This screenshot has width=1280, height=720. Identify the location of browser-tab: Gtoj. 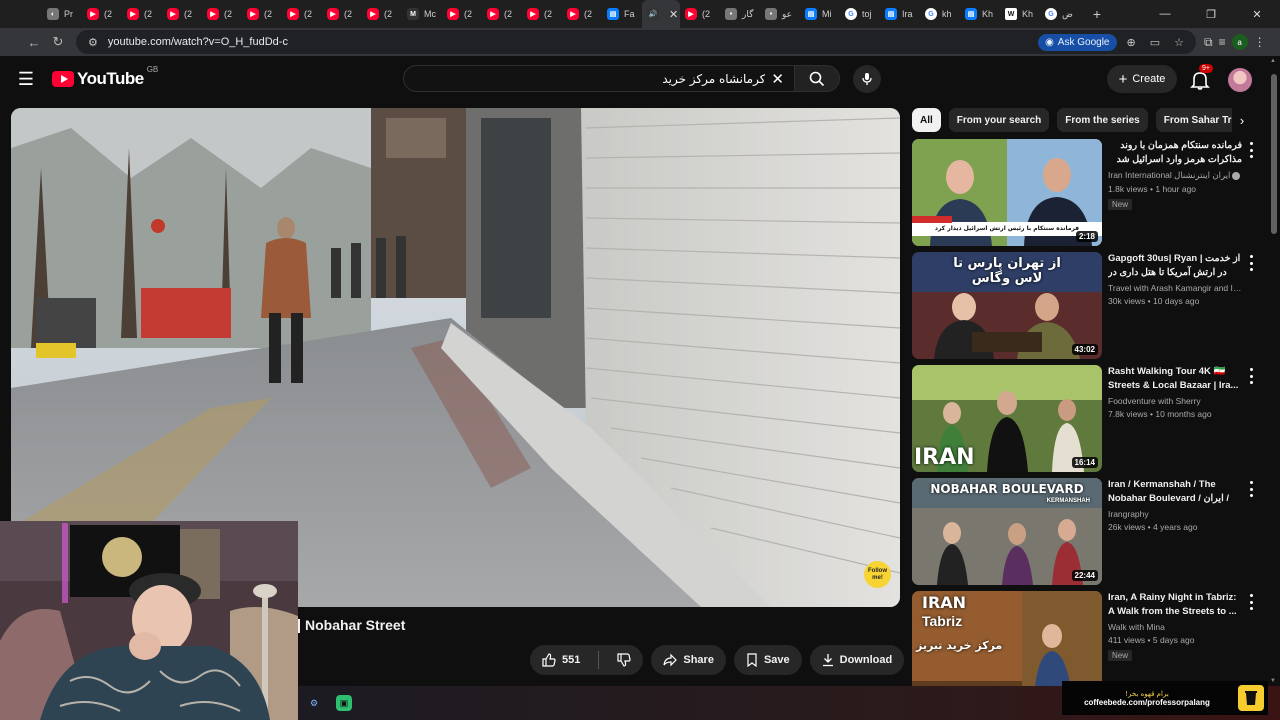
(860, 14).